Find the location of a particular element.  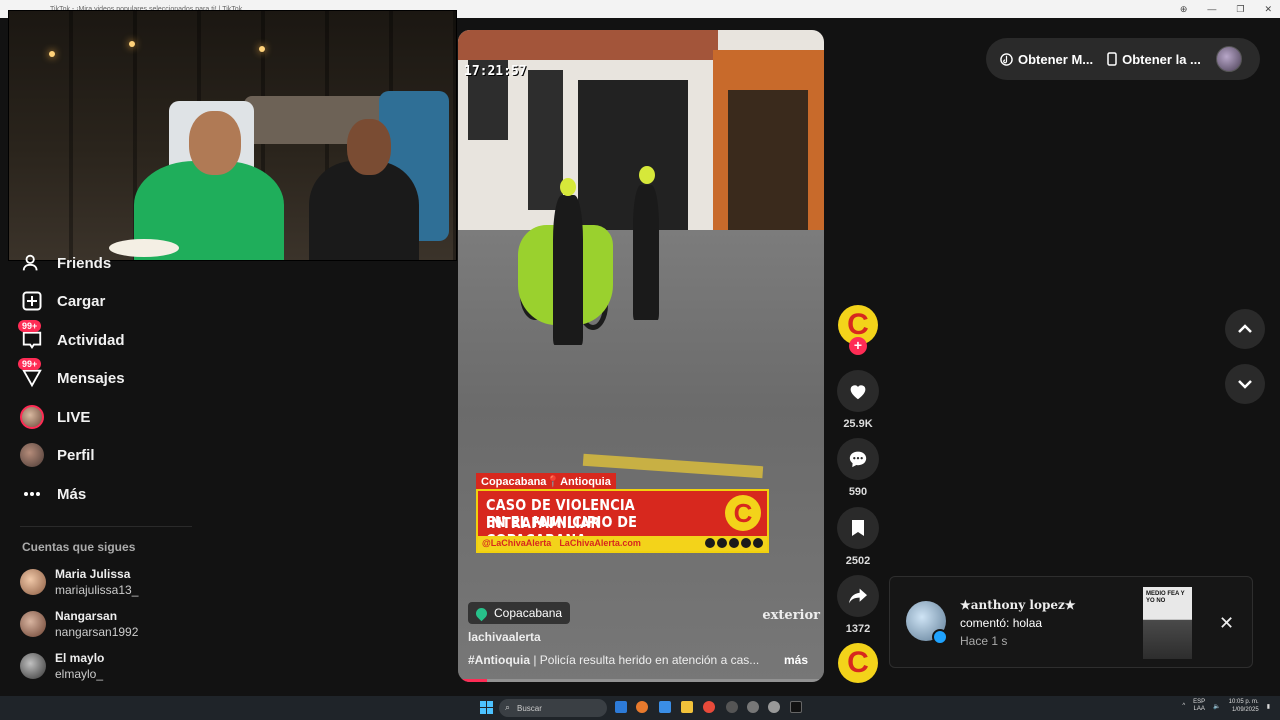

notification-username: ★anthony lopez★ is located at coordinates (1018, 605).